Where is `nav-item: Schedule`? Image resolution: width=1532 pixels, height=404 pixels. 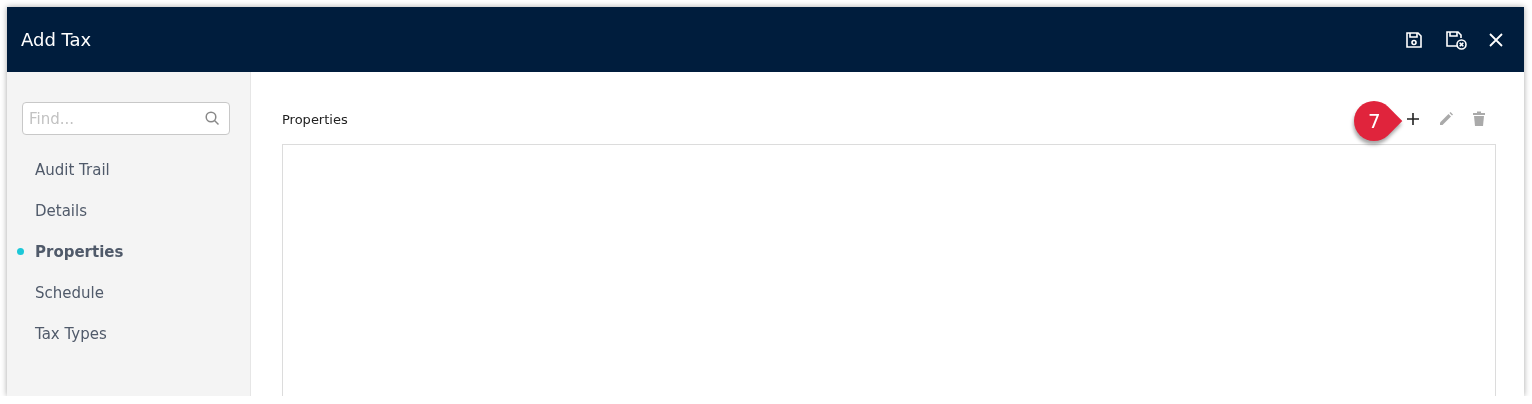
nav-item: Schedule is located at coordinates (122, 292).